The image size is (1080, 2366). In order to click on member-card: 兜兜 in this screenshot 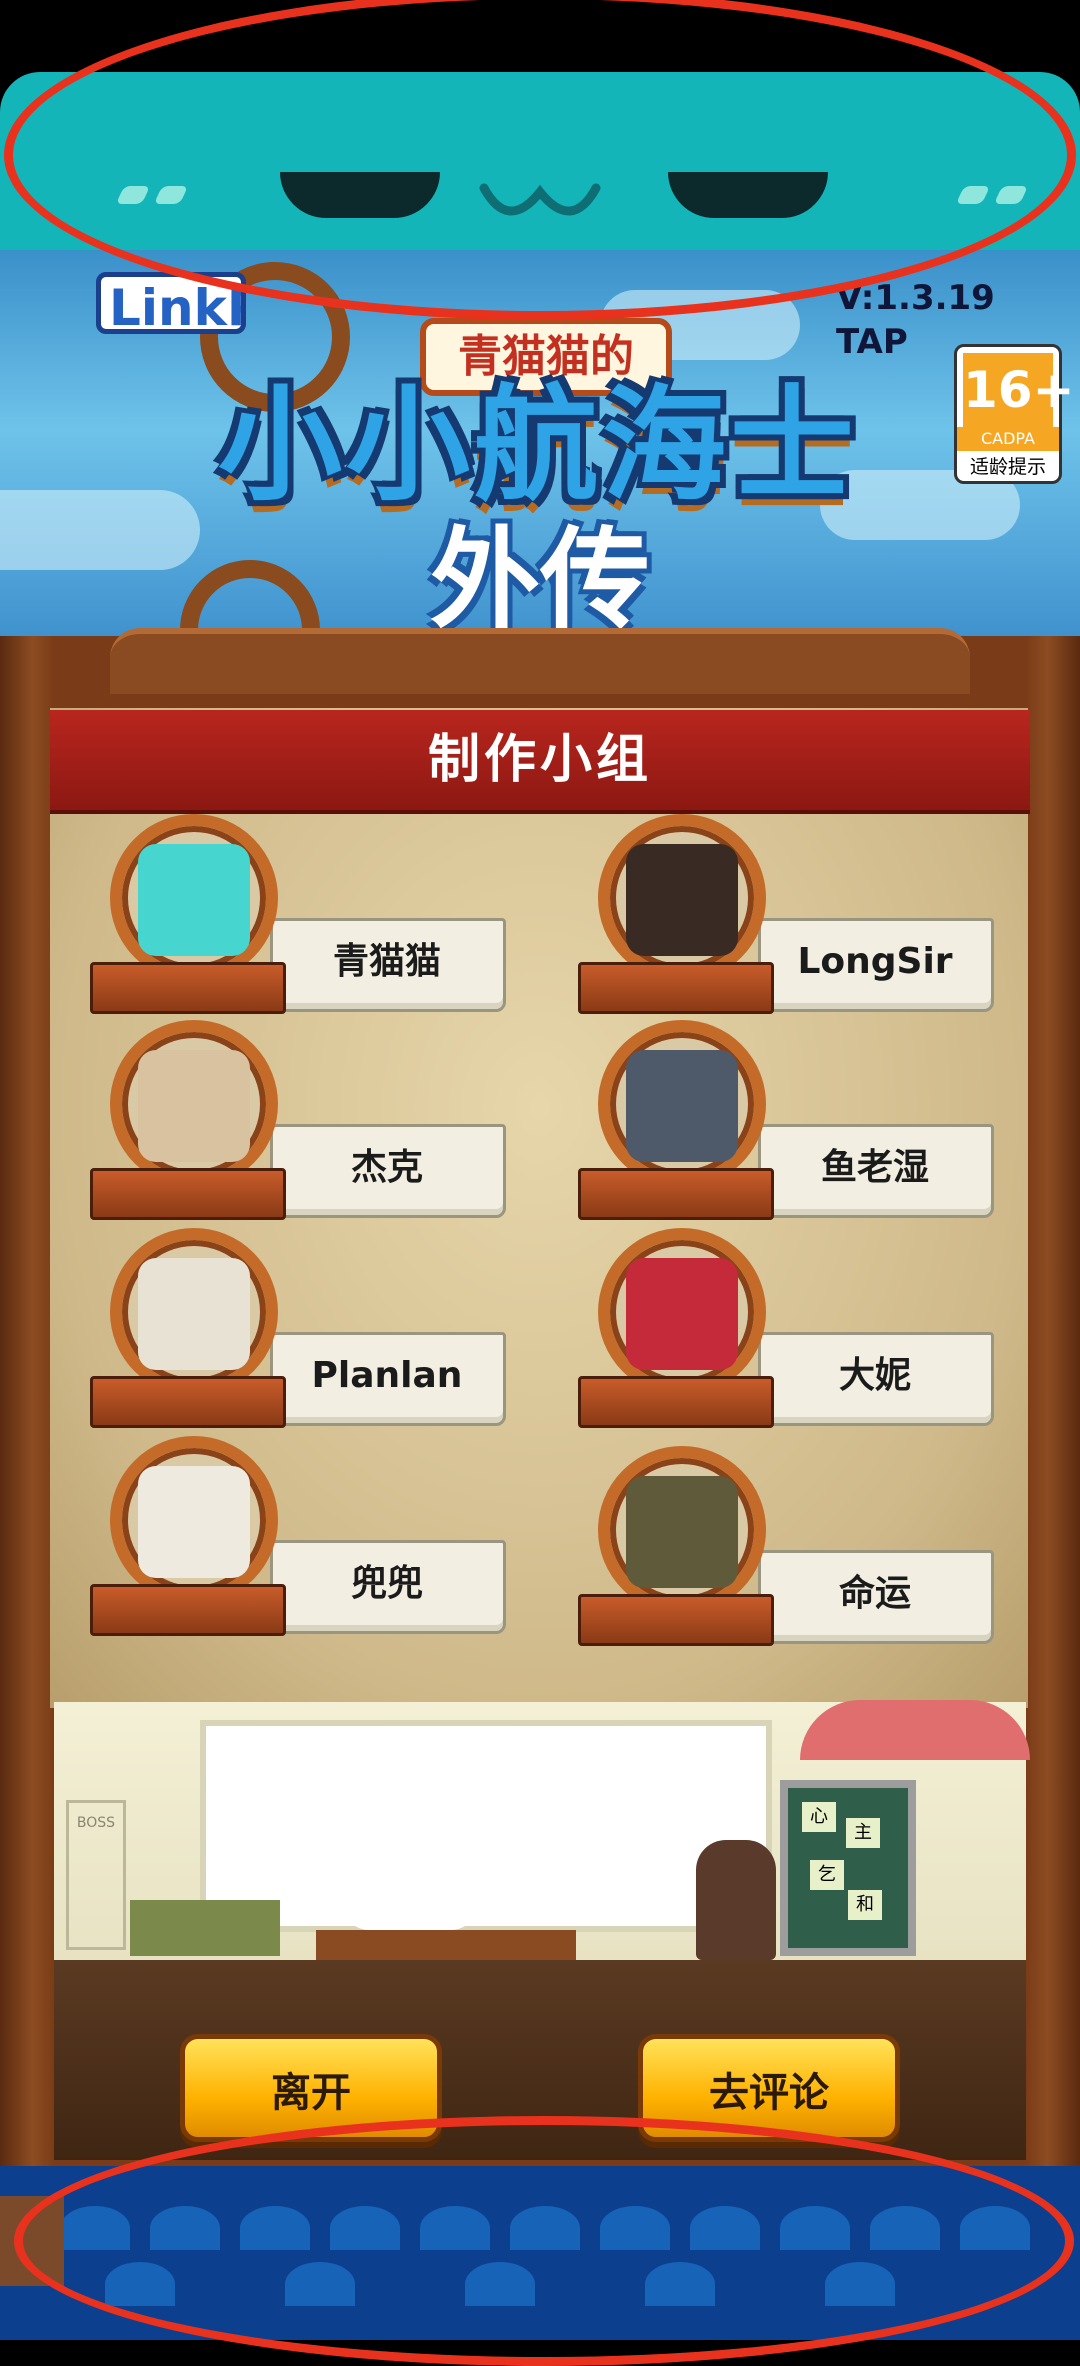, I will do `click(300, 1536)`.